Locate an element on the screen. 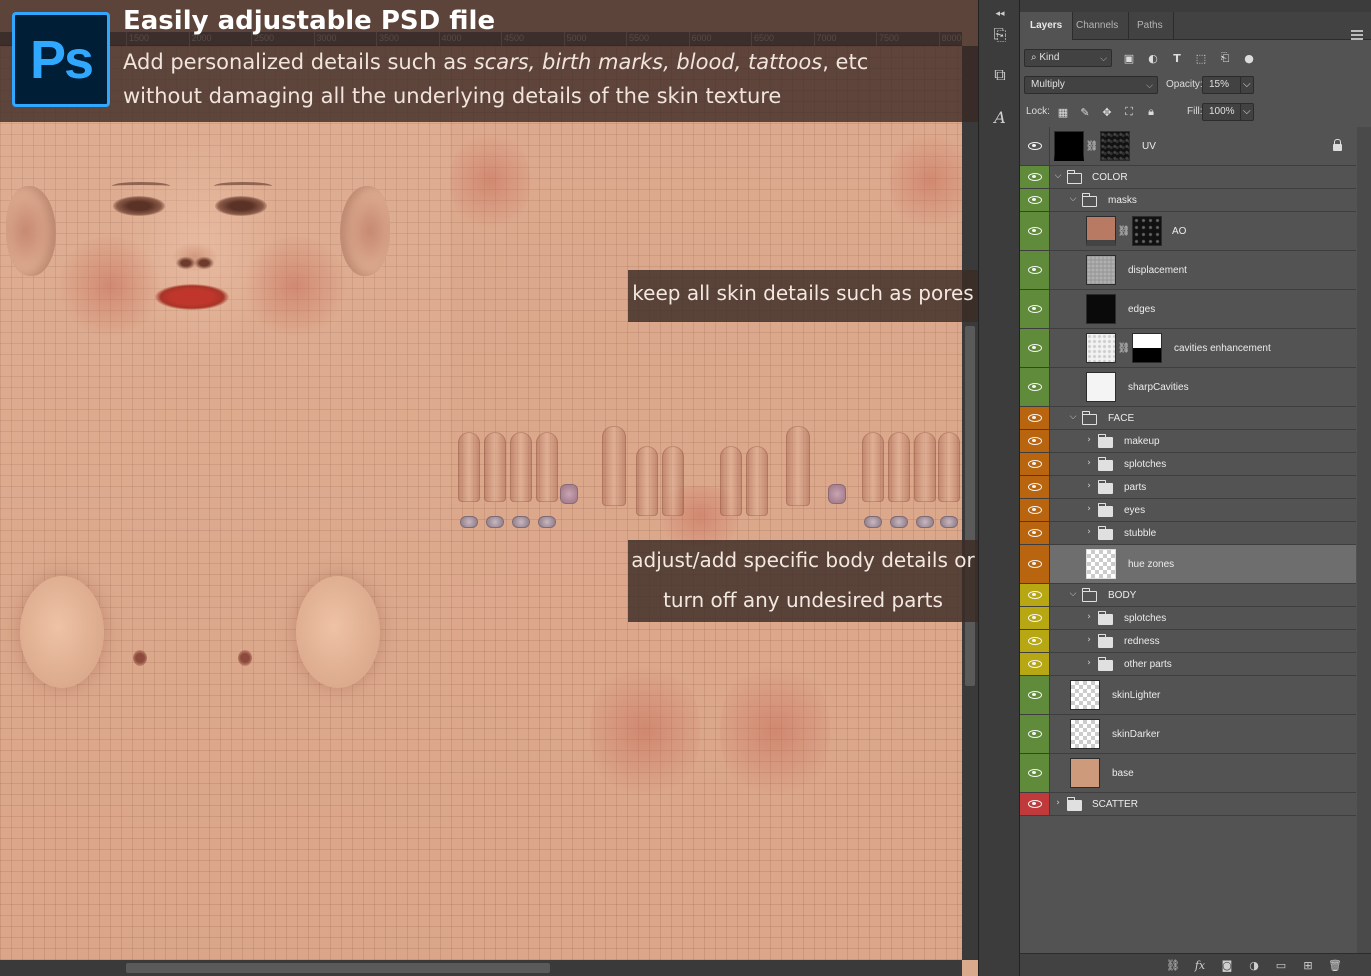 The width and height of the screenshot is (1371, 976). layer-row: sharpCavities is located at coordinates (1188, 387).